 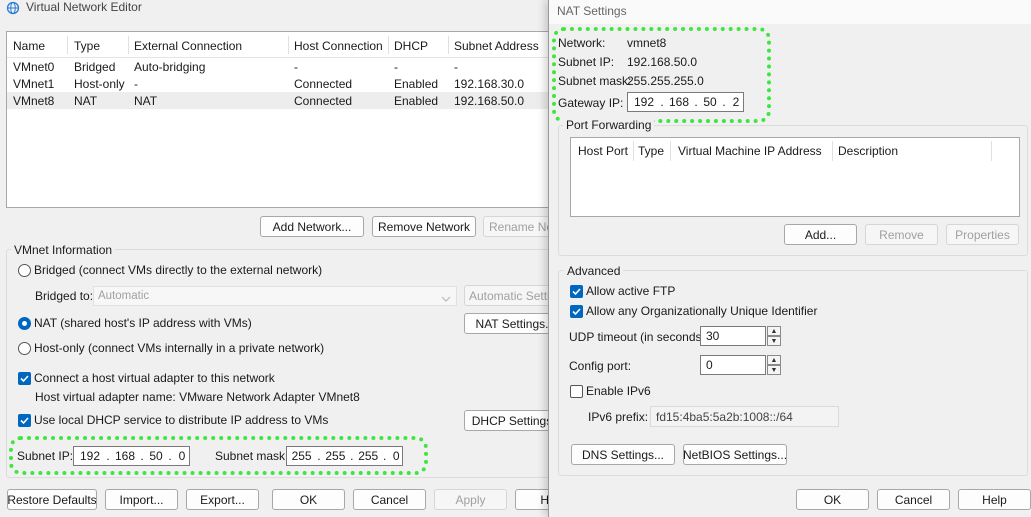 What do you see at coordinates (901, 234) in the screenshot?
I see `pf-remove-button: Remove` at bounding box center [901, 234].